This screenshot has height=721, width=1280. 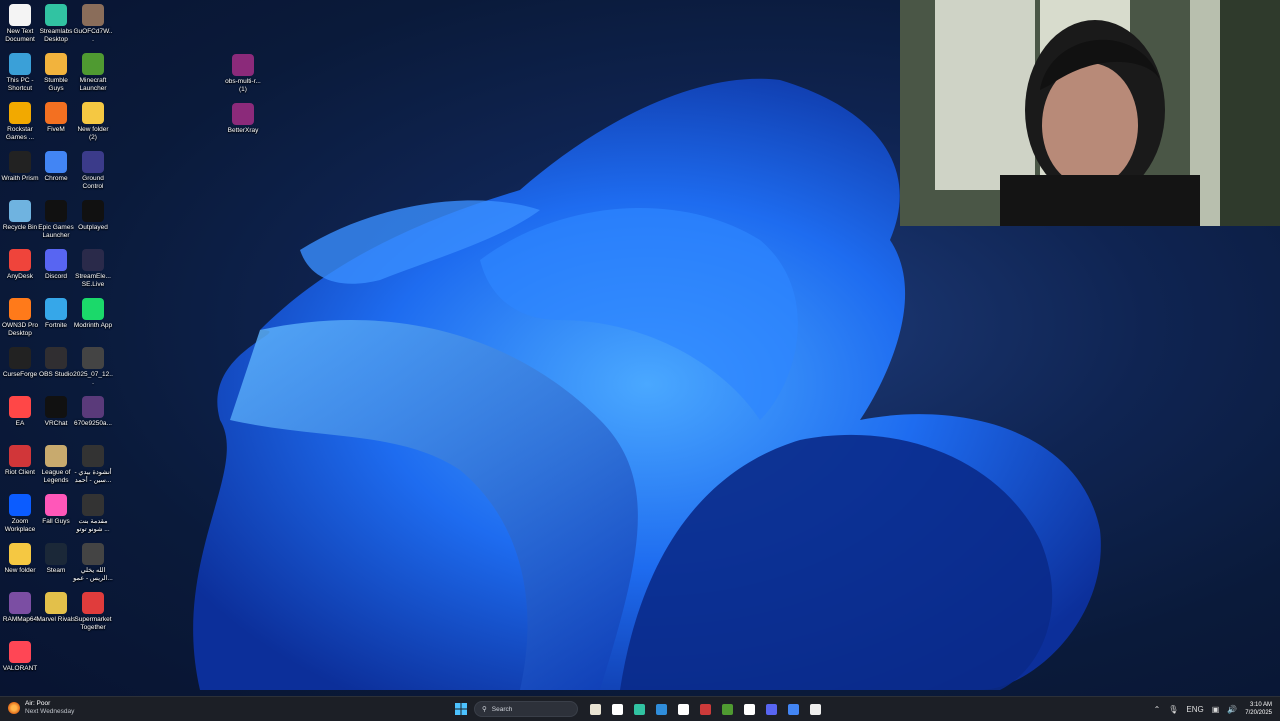 I want to click on desktop-icon: obs-multi-r... (1), so click(x=243, y=73).